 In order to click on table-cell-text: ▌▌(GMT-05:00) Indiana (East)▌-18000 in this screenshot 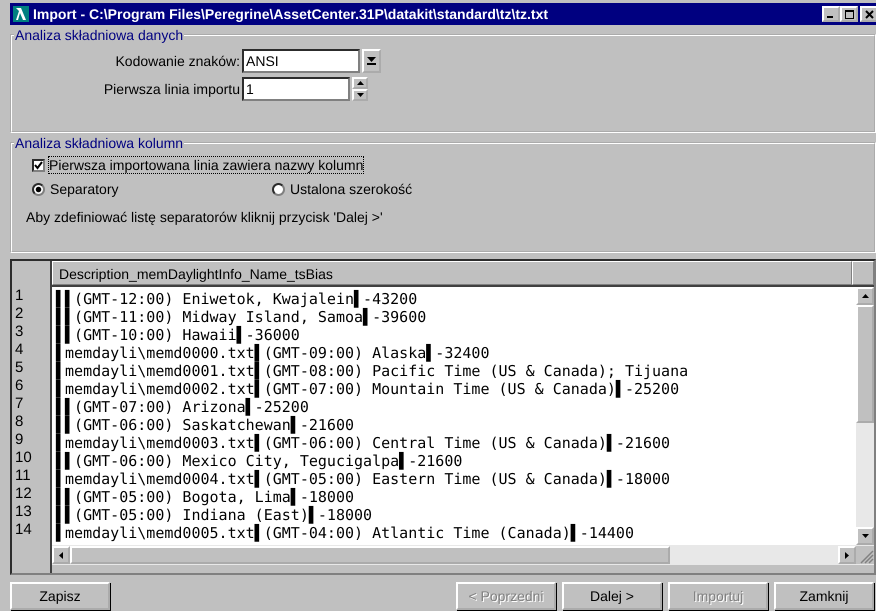, I will do `click(215, 515)`.